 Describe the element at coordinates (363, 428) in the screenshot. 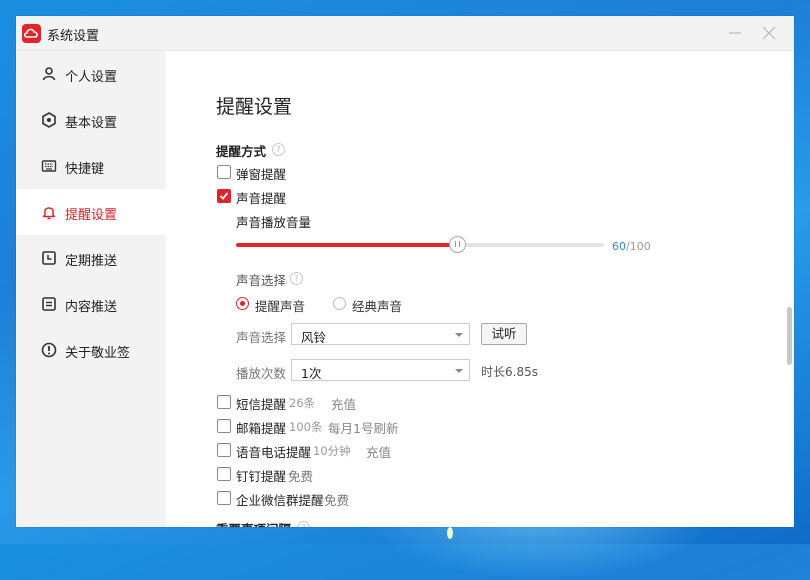

I see `email-refresh-note: 每月1号刷新` at that location.